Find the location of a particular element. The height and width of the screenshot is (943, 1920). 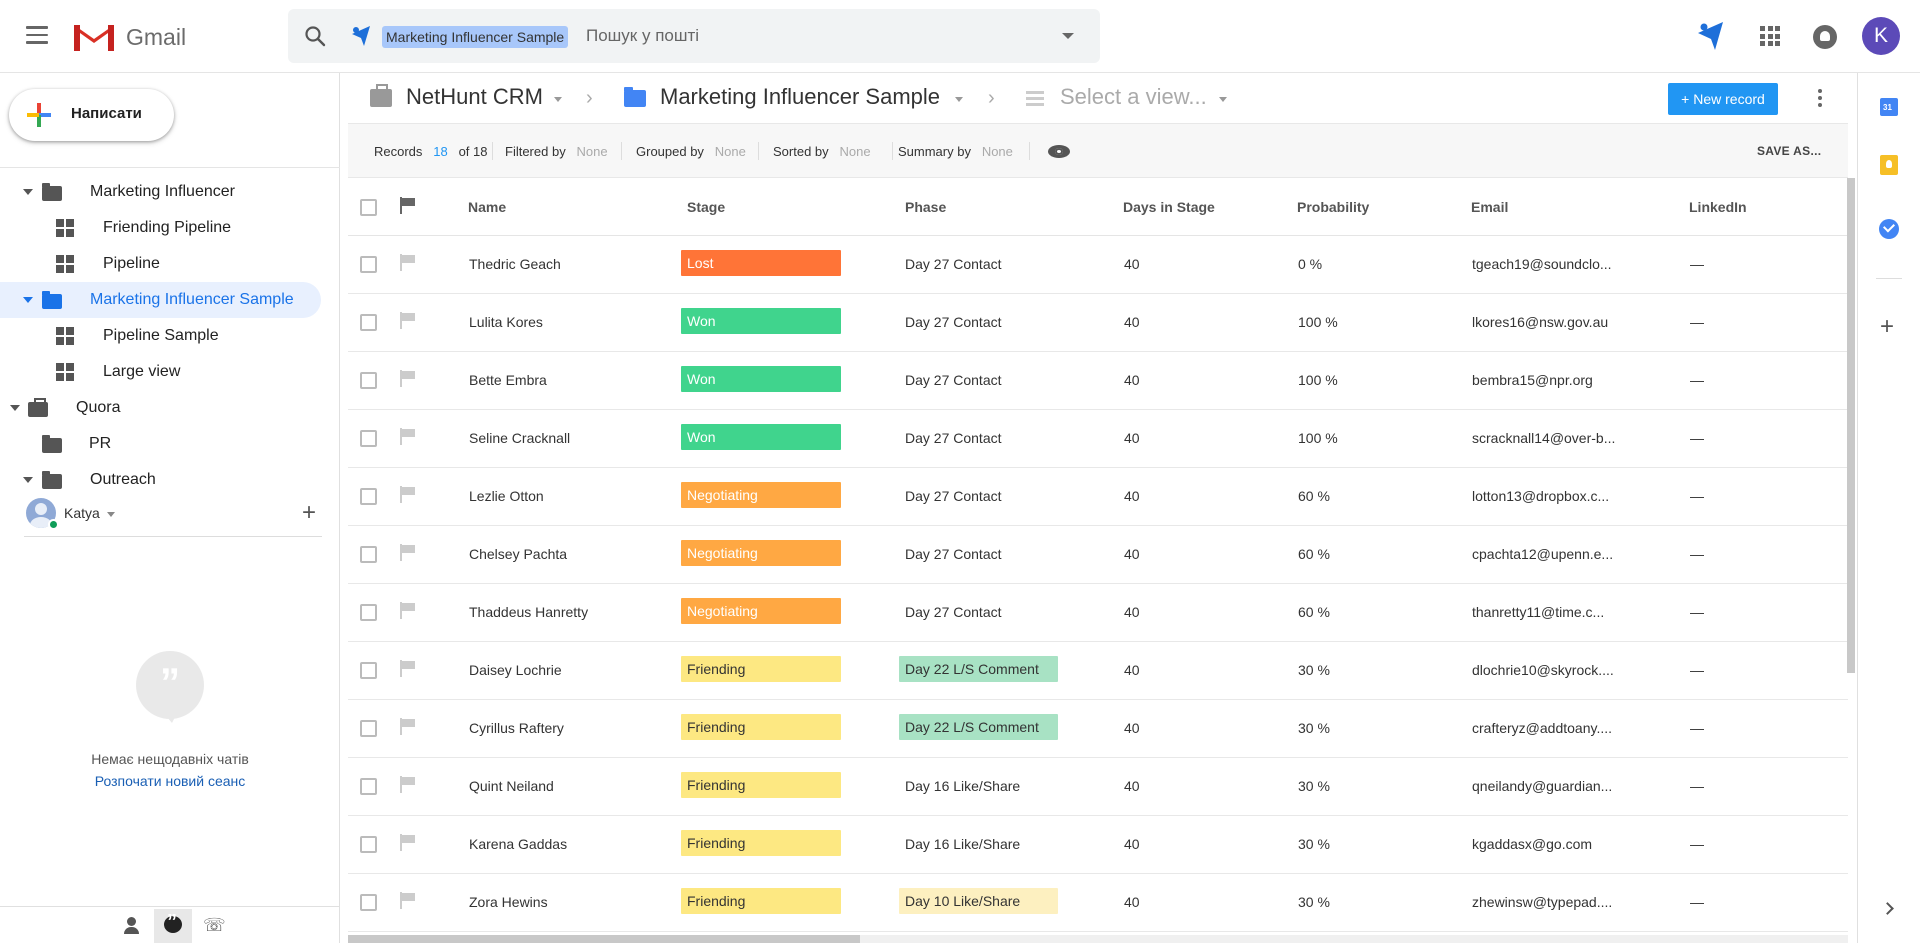

phone-icon: ☏ is located at coordinates (214, 925).